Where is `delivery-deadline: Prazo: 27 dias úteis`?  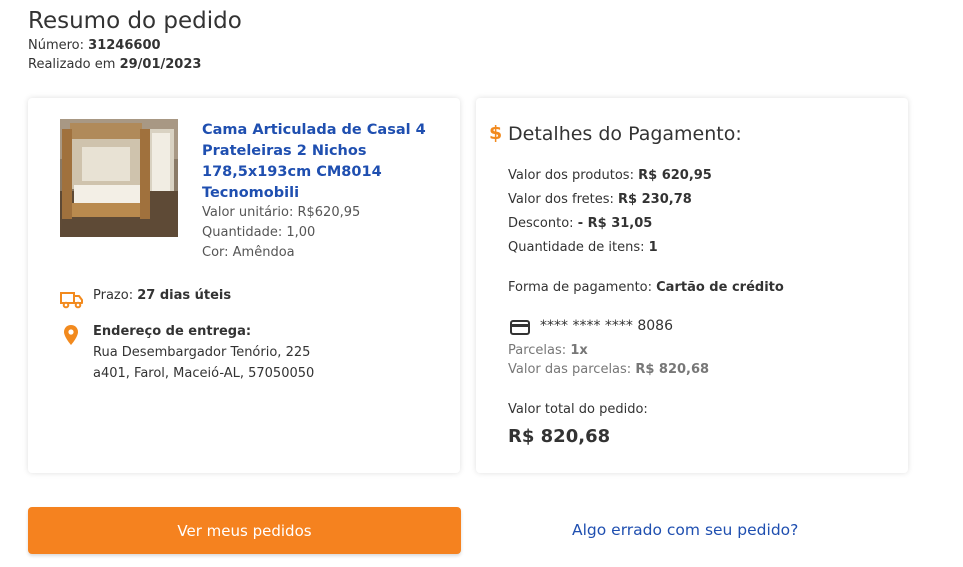
delivery-deadline: Prazo: 27 dias úteis is located at coordinates (162, 296).